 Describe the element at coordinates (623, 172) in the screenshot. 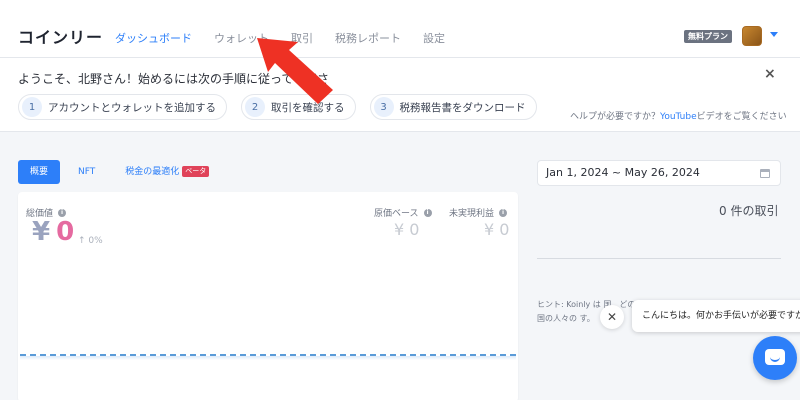

I see `date-range-text: Jan 1, 2024 ~ May 26, 2024` at that location.